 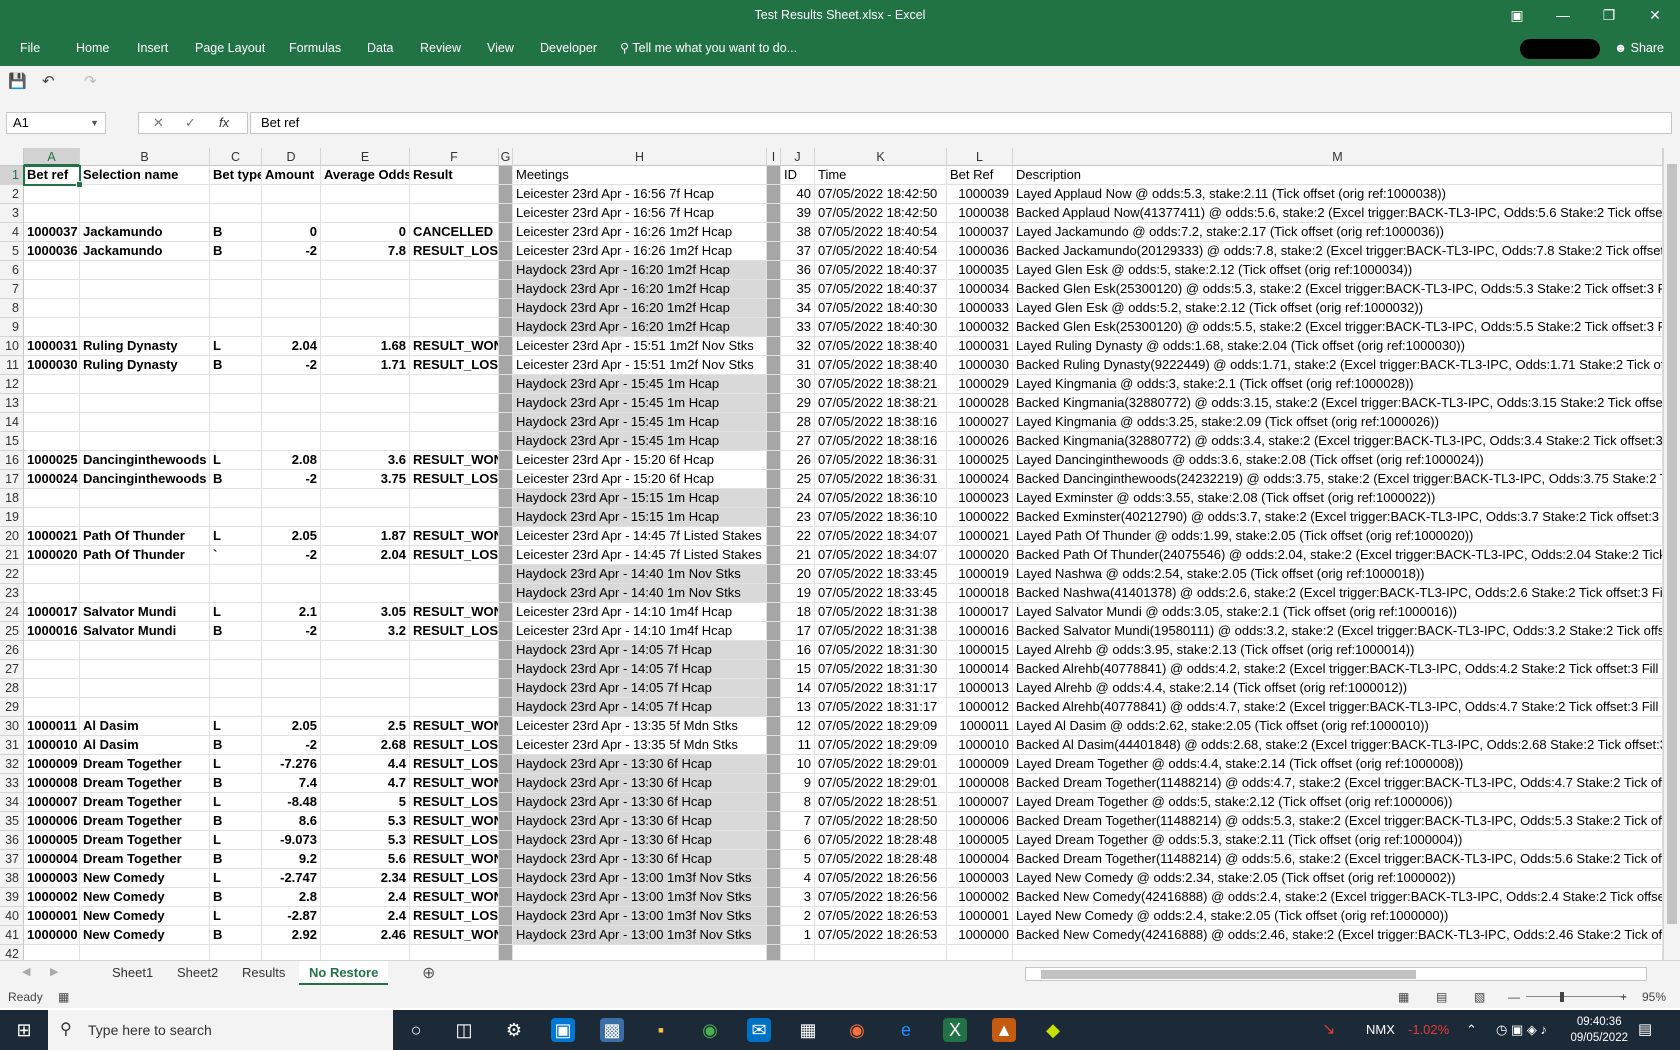 What do you see at coordinates (640, 251) in the screenshot?
I see `cell-h5: Leicester 23rd Apr - 16:26 1m2f Hcap` at bounding box center [640, 251].